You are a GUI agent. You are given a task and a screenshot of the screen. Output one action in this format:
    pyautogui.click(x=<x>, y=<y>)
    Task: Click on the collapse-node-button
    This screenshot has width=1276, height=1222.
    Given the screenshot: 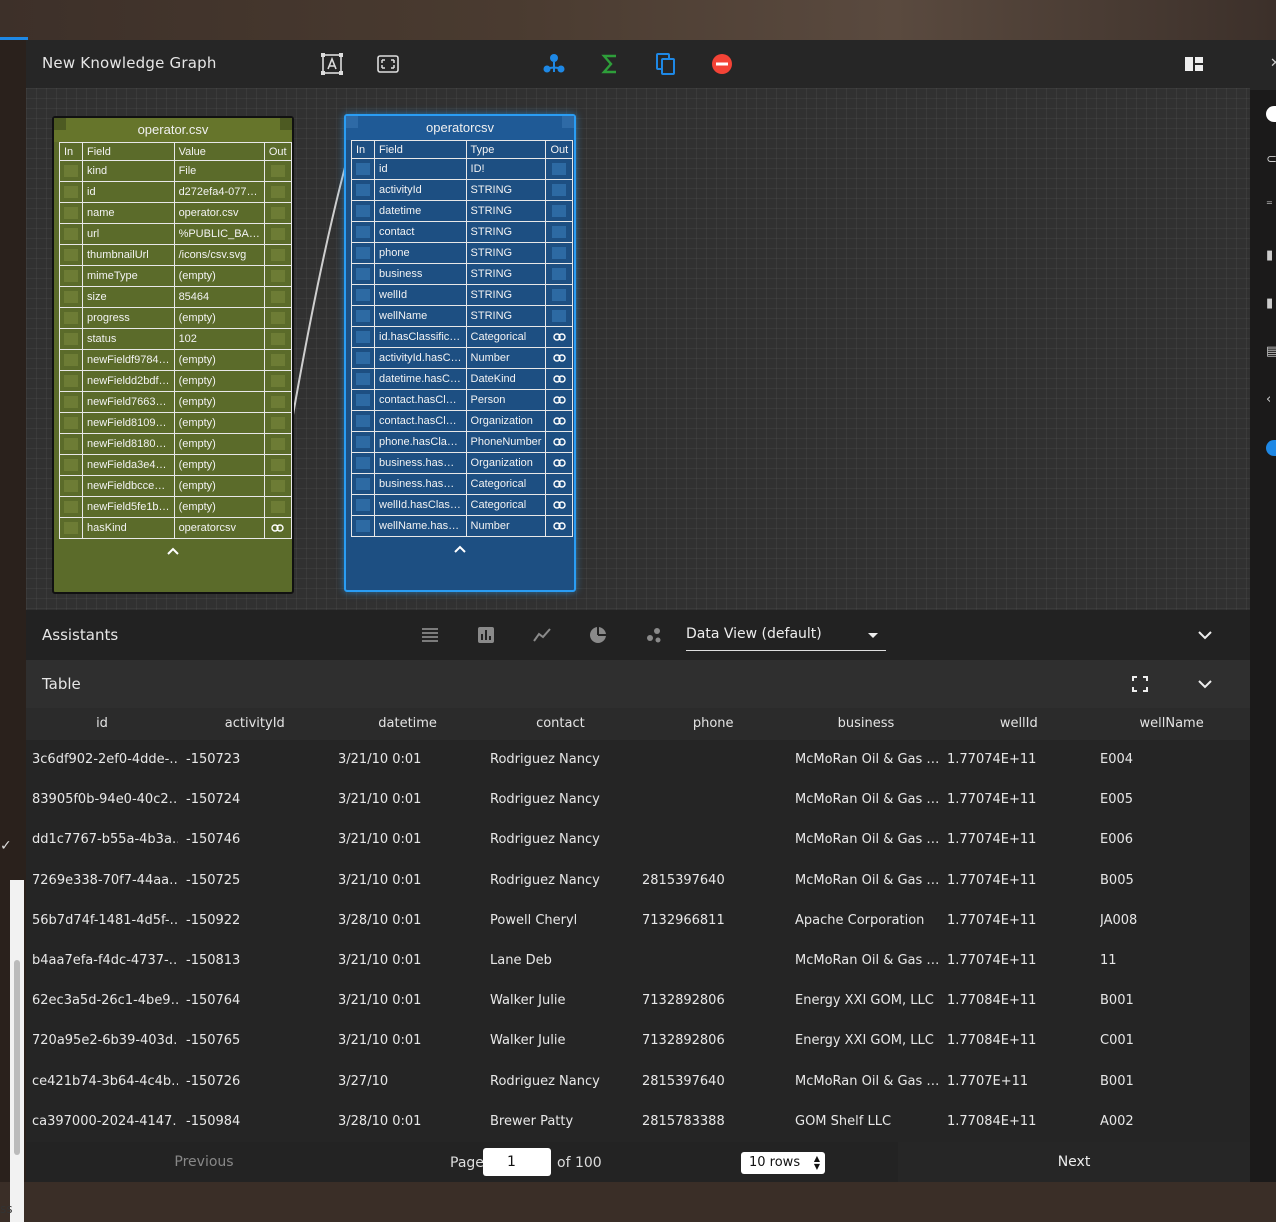 What is the action you would take?
    pyautogui.click(x=173, y=551)
    